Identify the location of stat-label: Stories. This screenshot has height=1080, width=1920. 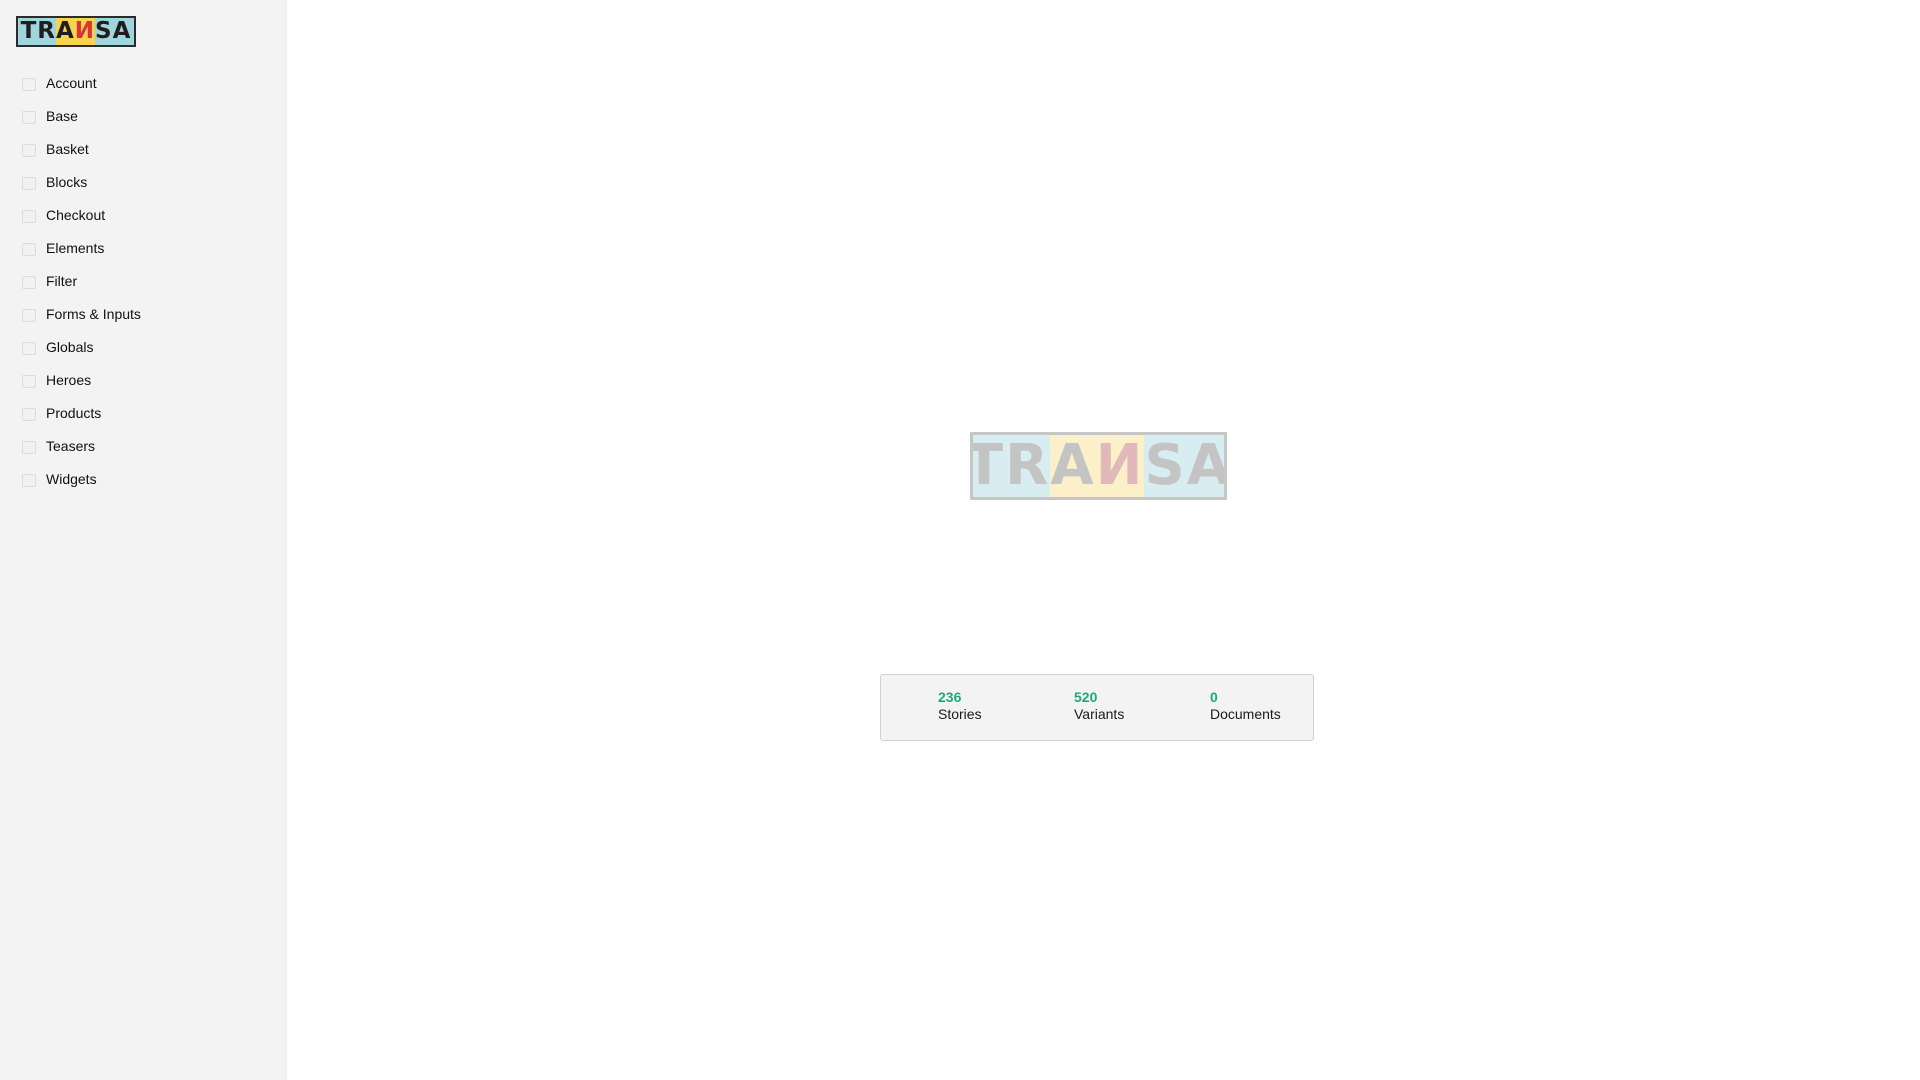
(960, 714).